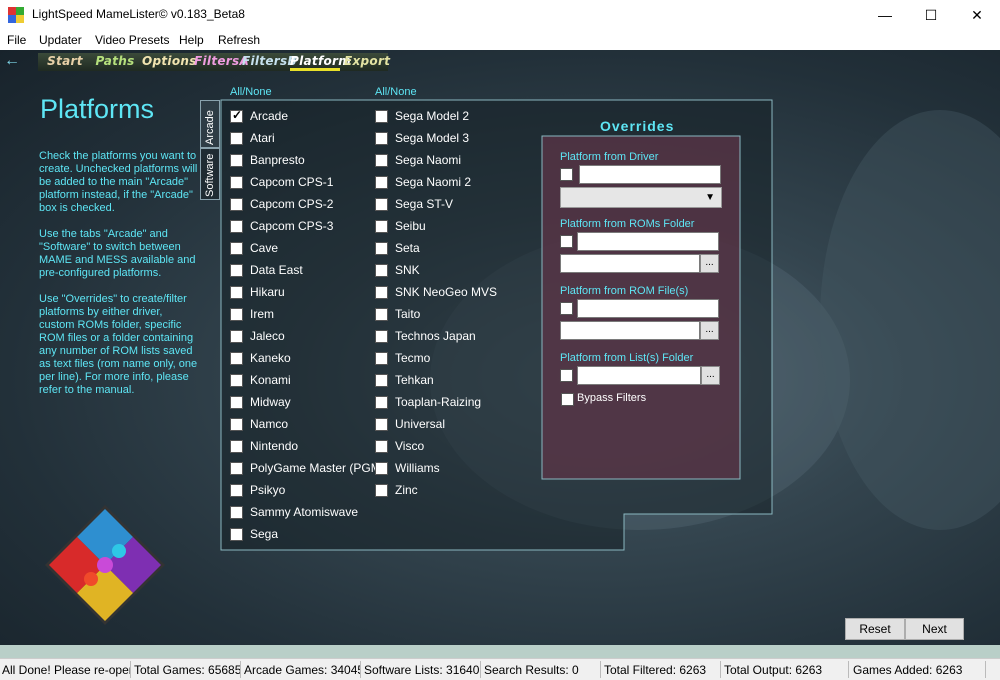  I want to click on platform-option: Cave, so click(254, 248).